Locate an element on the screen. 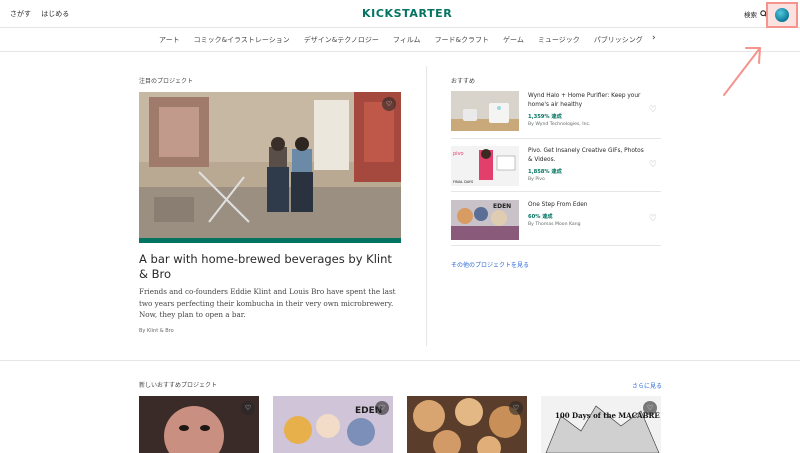  more-projects-link: その他のプロジェクトを見る is located at coordinates (490, 264).